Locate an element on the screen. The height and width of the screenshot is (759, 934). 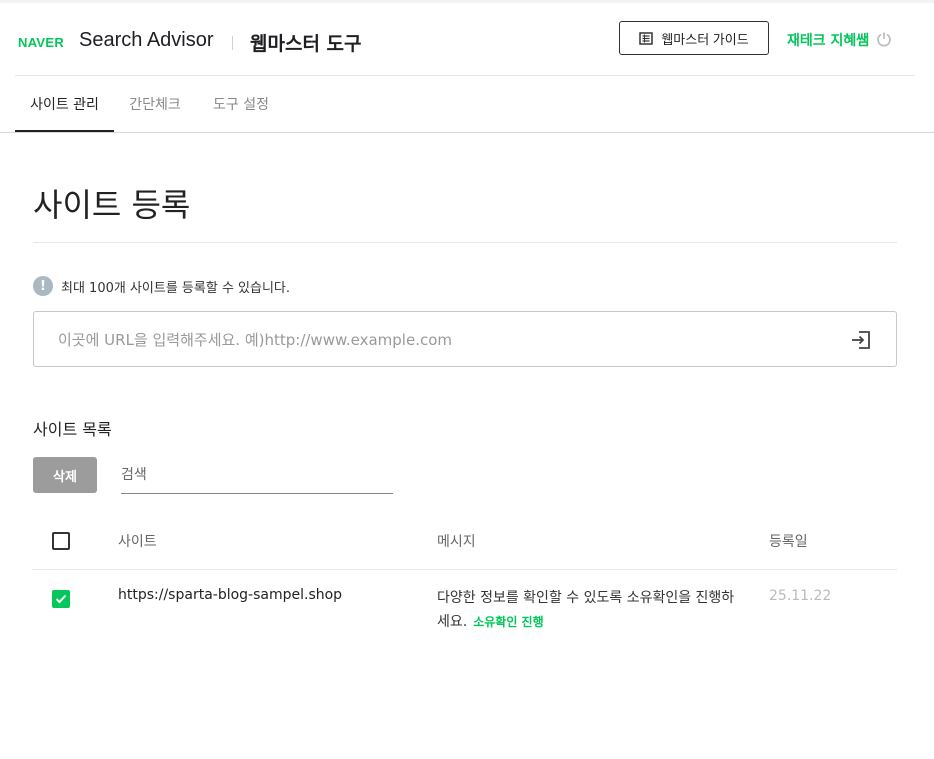
registration-date: 25.11.22 is located at coordinates (800, 596).